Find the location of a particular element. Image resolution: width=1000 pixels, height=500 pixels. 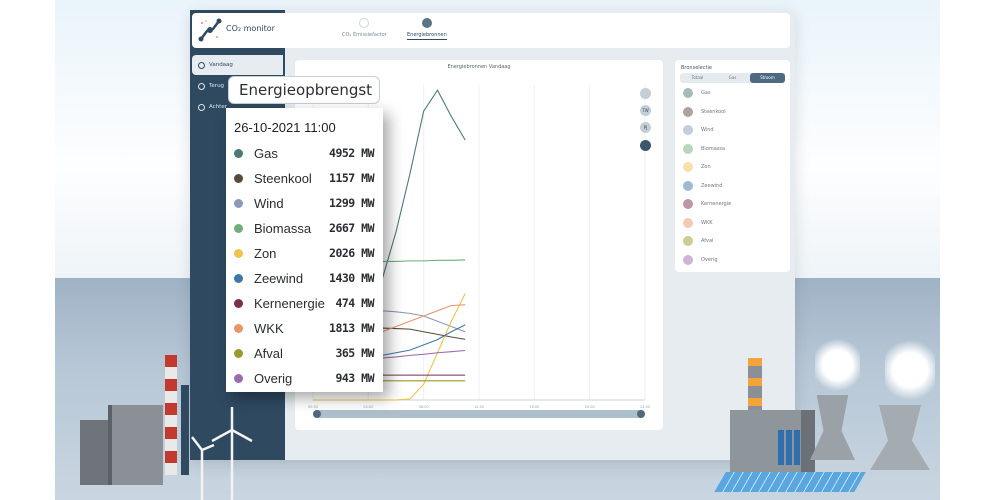

overig-icon is located at coordinates (688, 259).